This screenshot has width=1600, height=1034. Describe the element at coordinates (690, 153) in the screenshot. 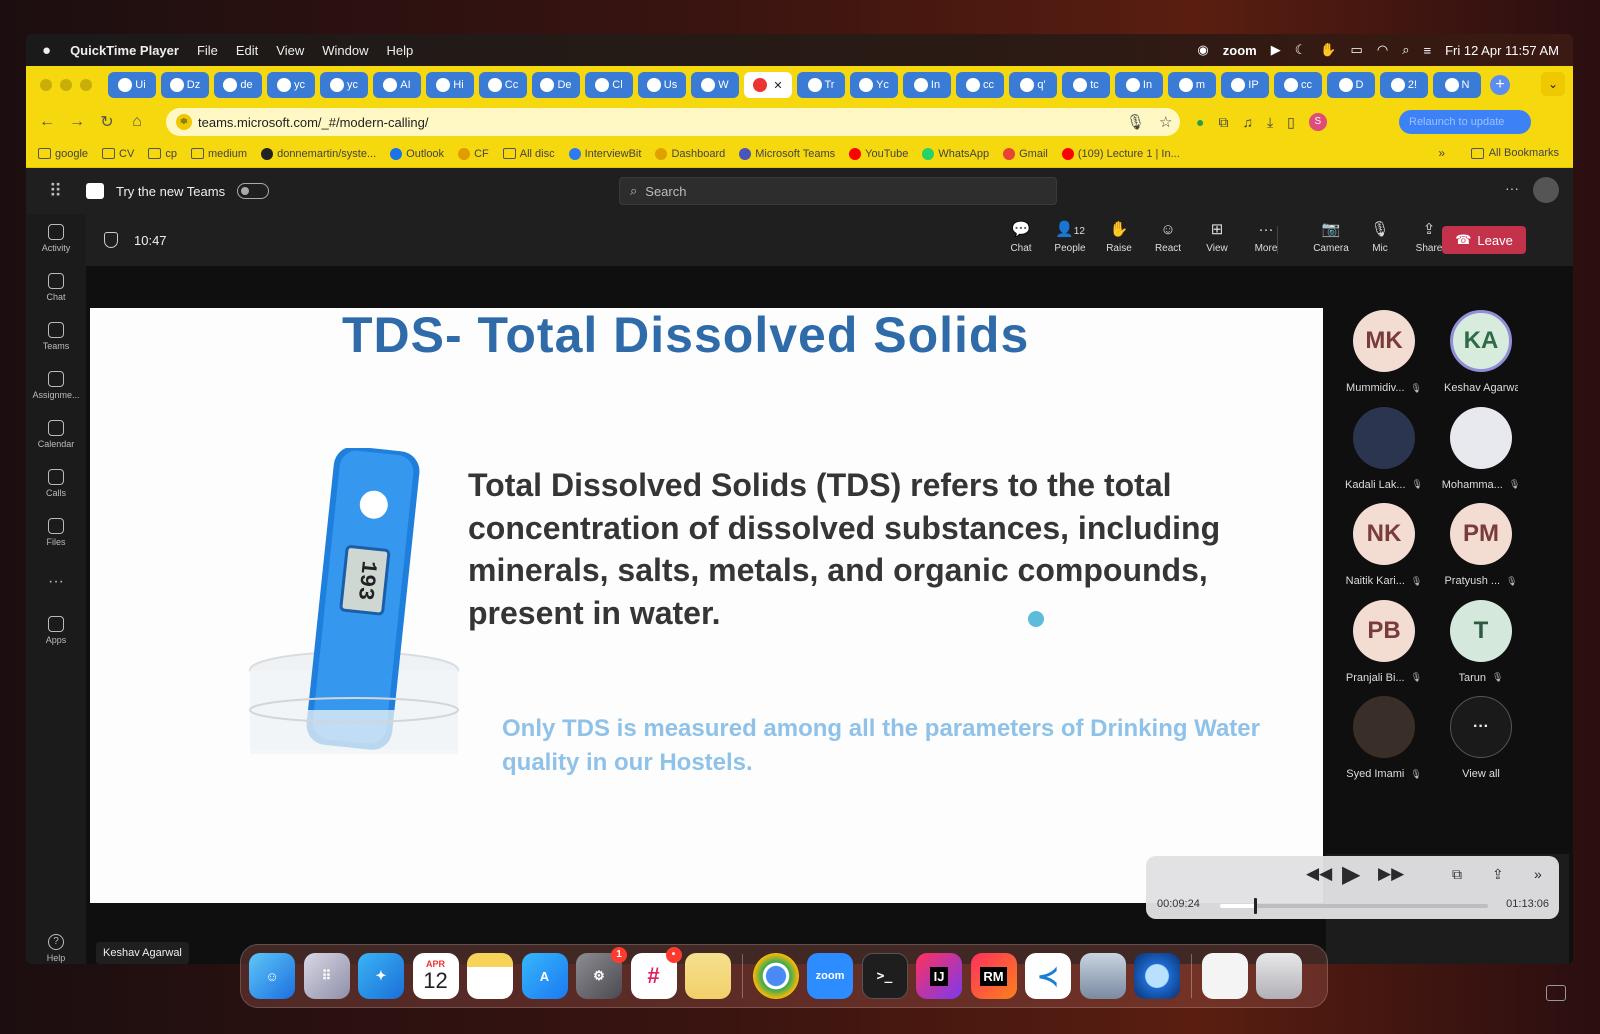

I see `bookmark-item: Dashboard` at that location.